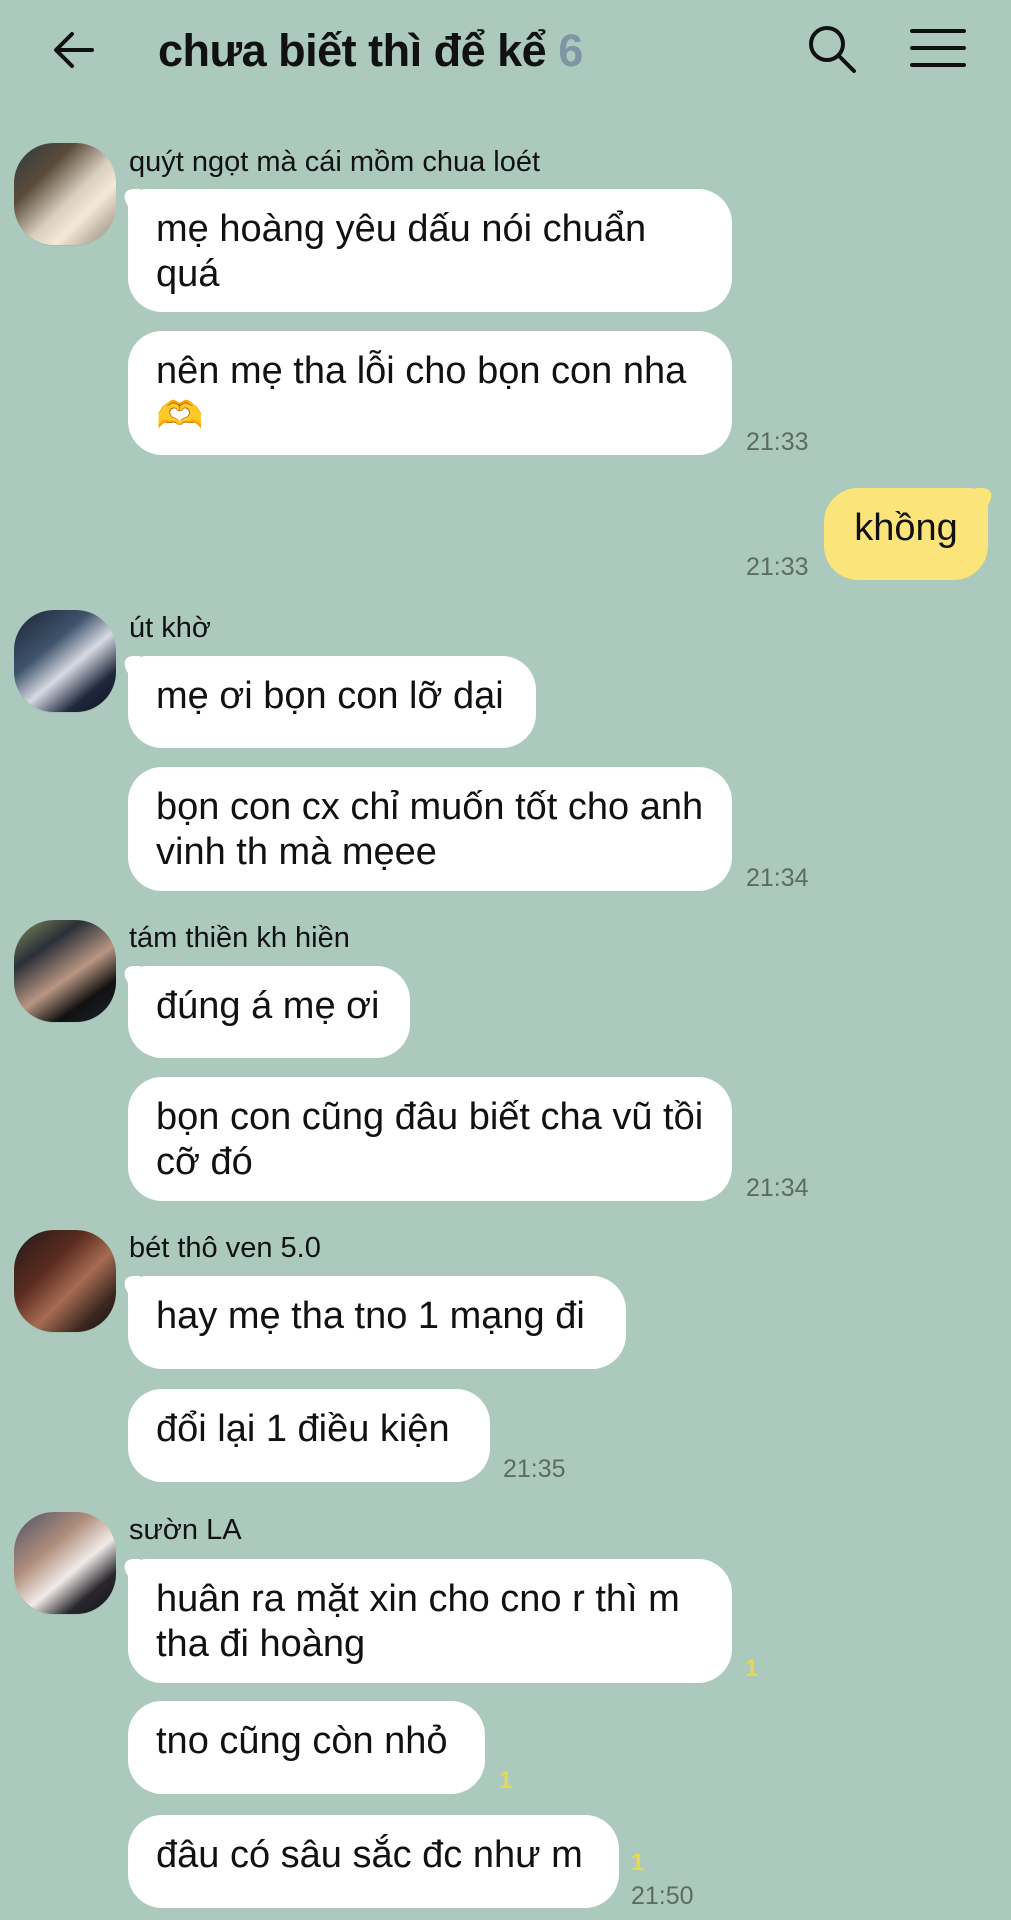 This screenshot has width=1011, height=1920. Describe the element at coordinates (906, 534) in the screenshot. I see `my-message-bubble: khồng` at that location.